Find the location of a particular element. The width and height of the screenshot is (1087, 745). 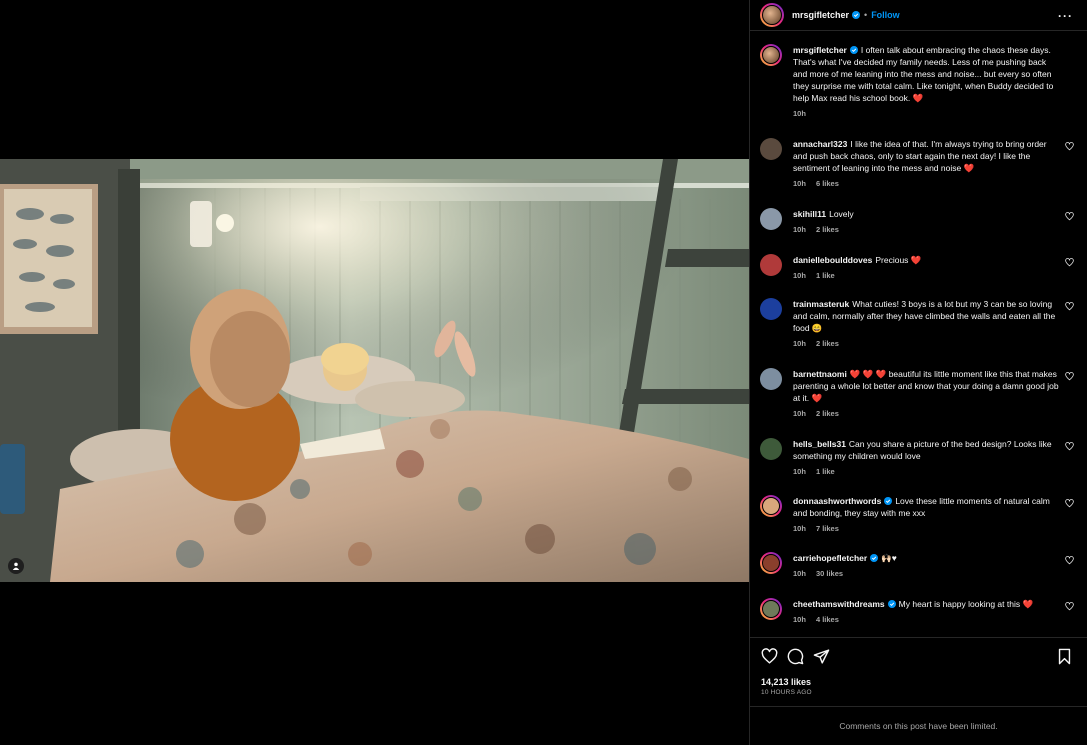

comment-emoji: 😄 is located at coordinates (817, 328).